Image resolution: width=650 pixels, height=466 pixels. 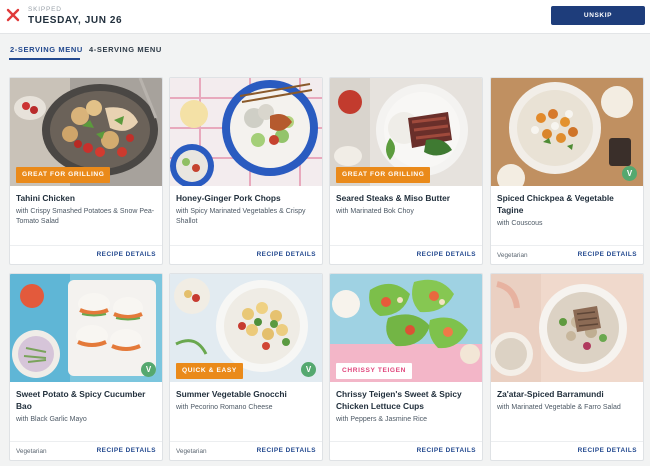 I want to click on recipe-title: Summer Vegetable Gnocchi, so click(x=247, y=395).